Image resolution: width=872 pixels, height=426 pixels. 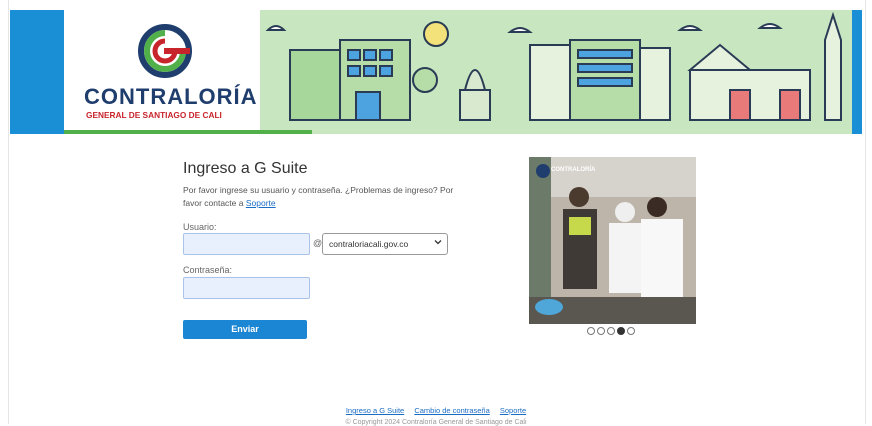 What do you see at coordinates (369, 244) in the screenshot?
I see `domain-selected-value: contraloriacali.gov.co` at bounding box center [369, 244].